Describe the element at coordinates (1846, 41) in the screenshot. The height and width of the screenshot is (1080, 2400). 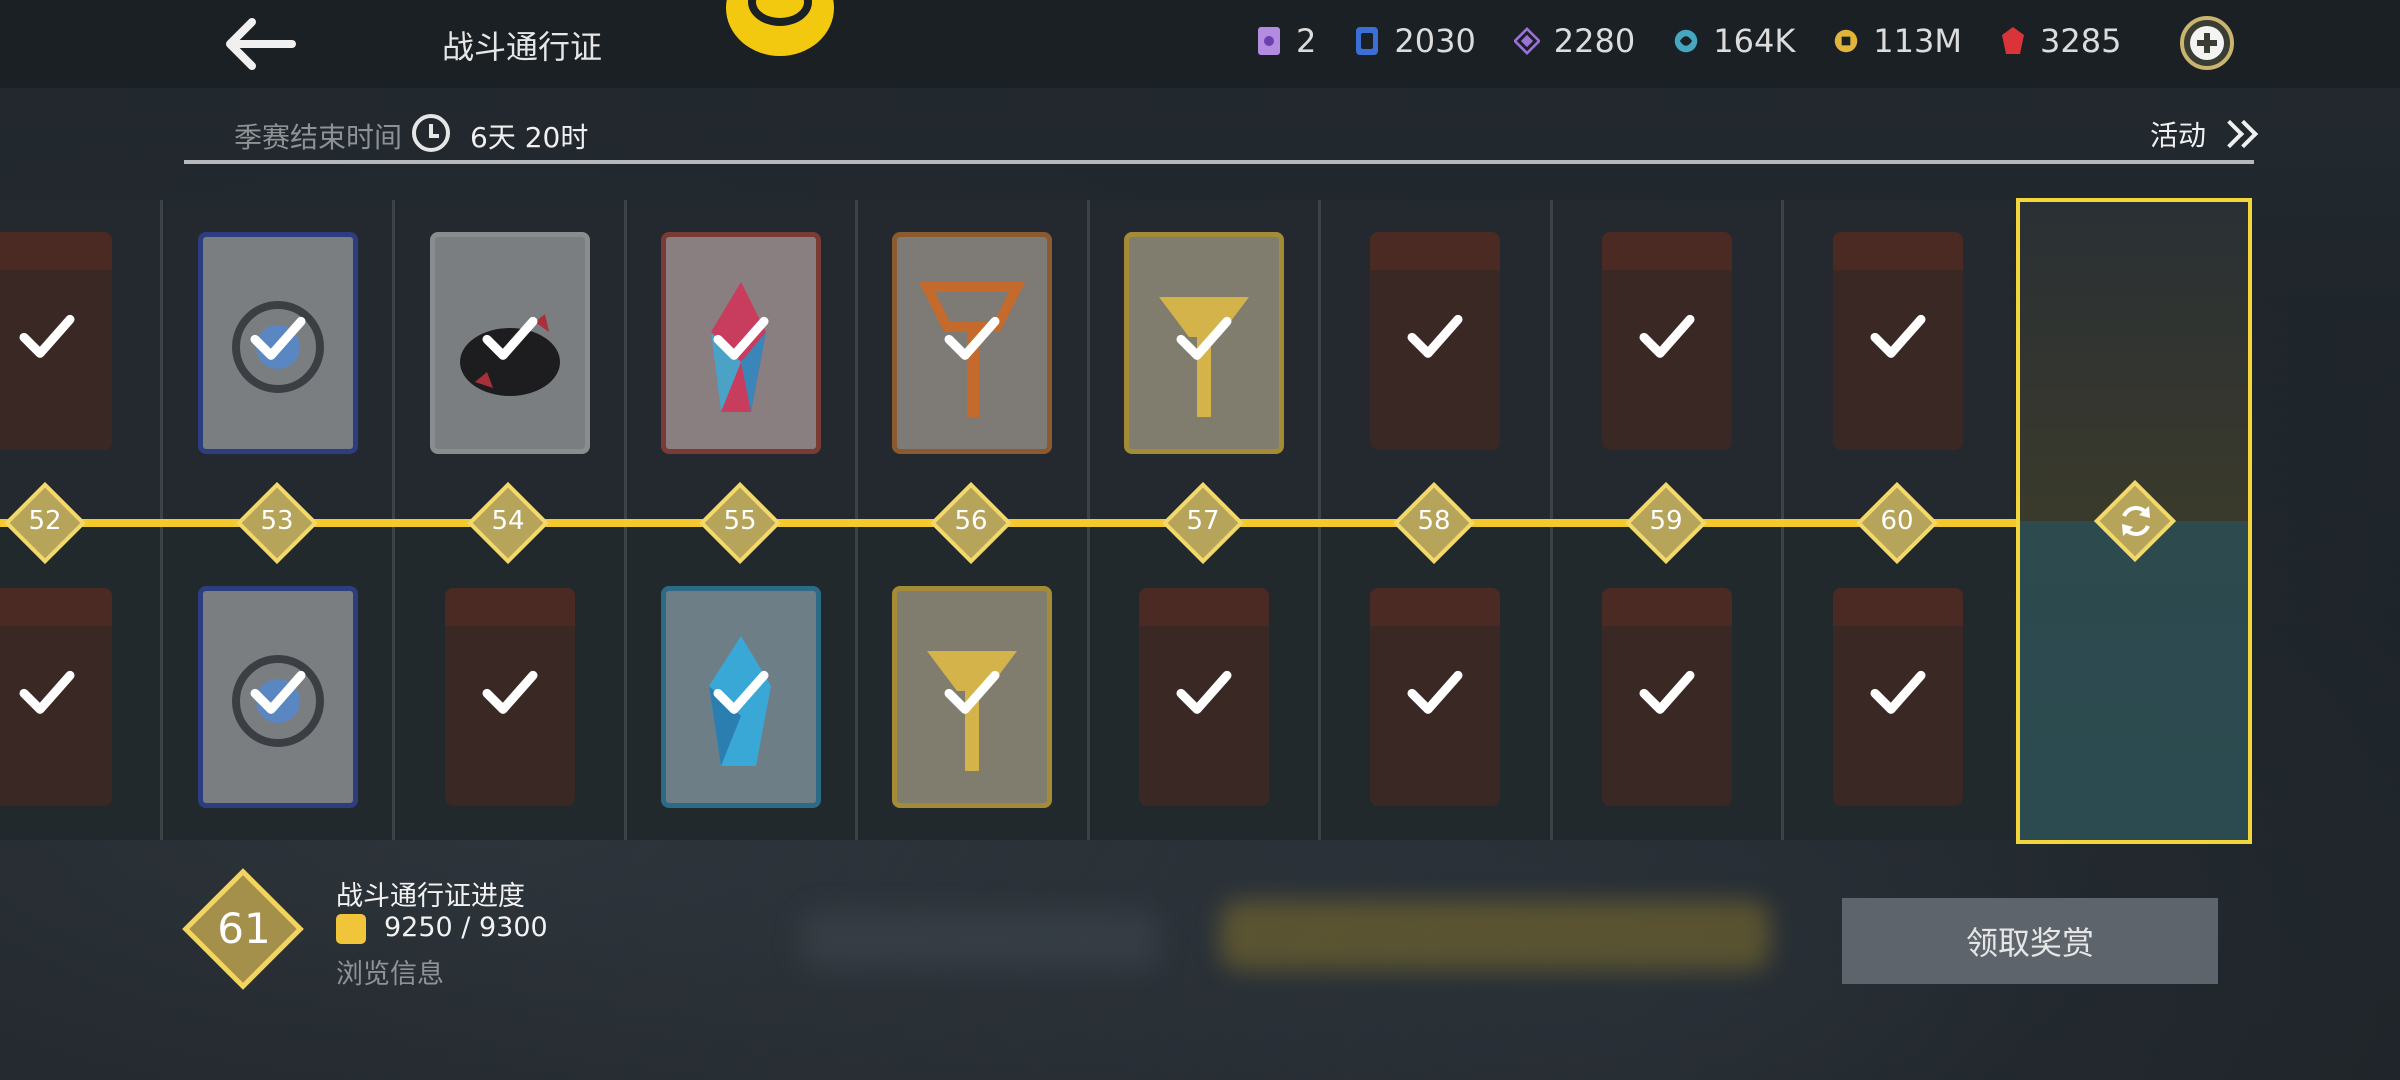
I see `coin-icon` at that location.